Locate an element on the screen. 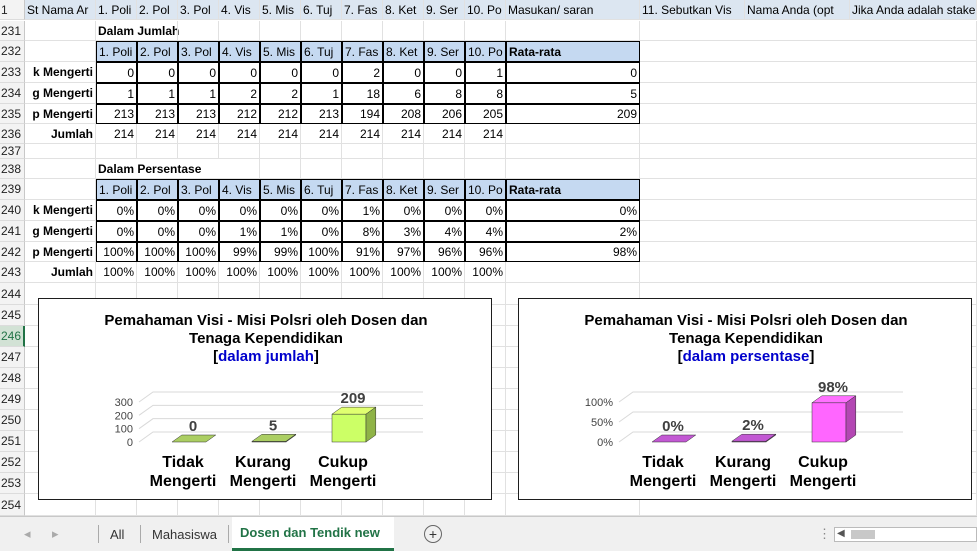 Image resolution: width=977 pixels, height=551 pixels. sheet-cell: Dalam Persentase is located at coordinates (178, 169).